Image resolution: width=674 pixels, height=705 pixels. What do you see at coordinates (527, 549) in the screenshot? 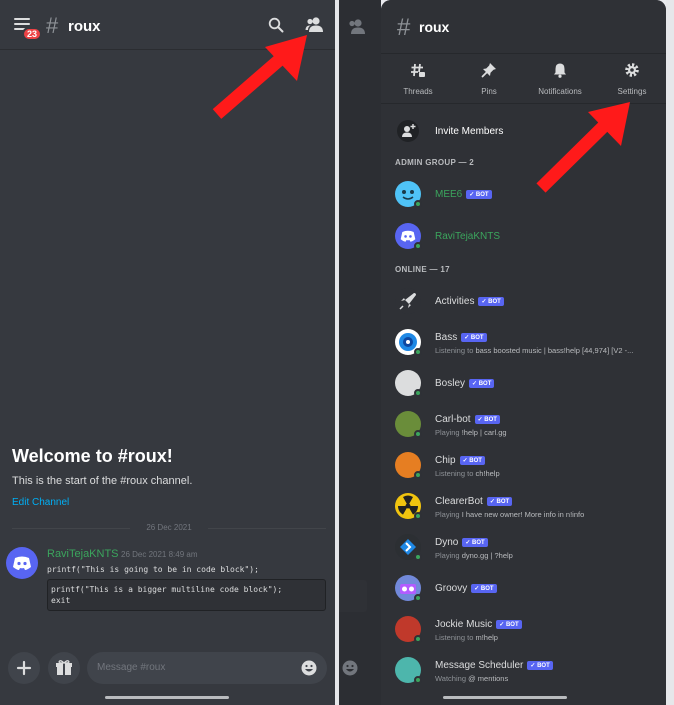
I see `member-item: Dyno ✓ BOT Playing dyno.gg | ?help` at bounding box center [527, 549].